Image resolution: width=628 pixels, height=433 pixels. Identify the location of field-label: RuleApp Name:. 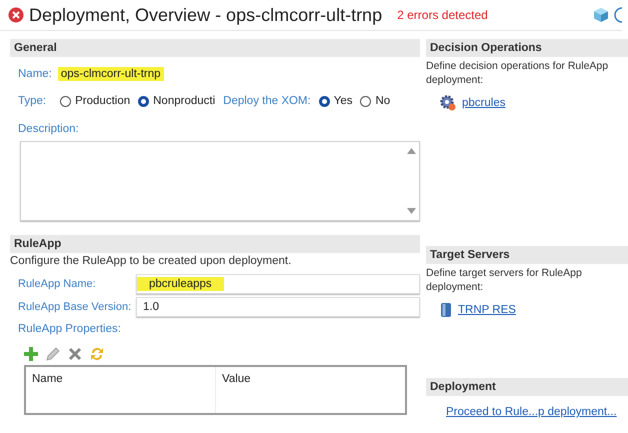
(57, 284).